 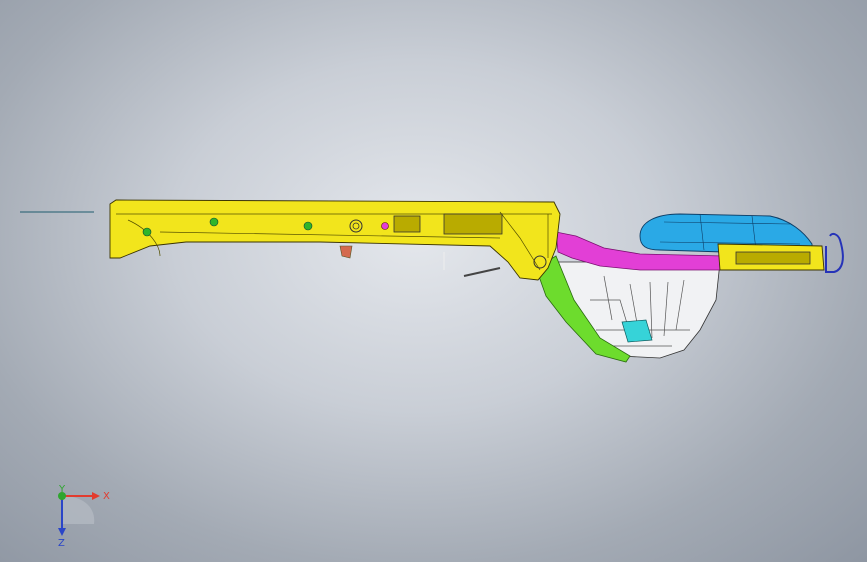 What do you see at coordinates (385, 226) in the screenshot?
I see `fastener-magenta` at bounding box center [385, 226].